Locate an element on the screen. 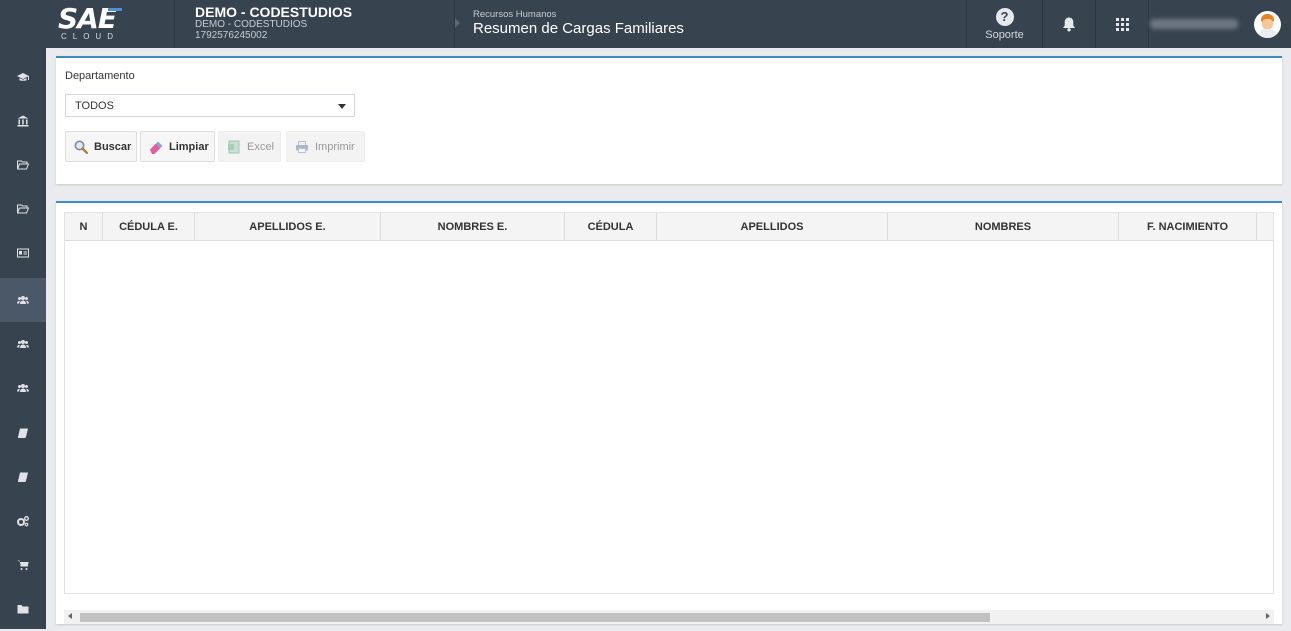 This screenshot has height=631, width=1291. column-header-n: N is located at coordinates (84, 227).